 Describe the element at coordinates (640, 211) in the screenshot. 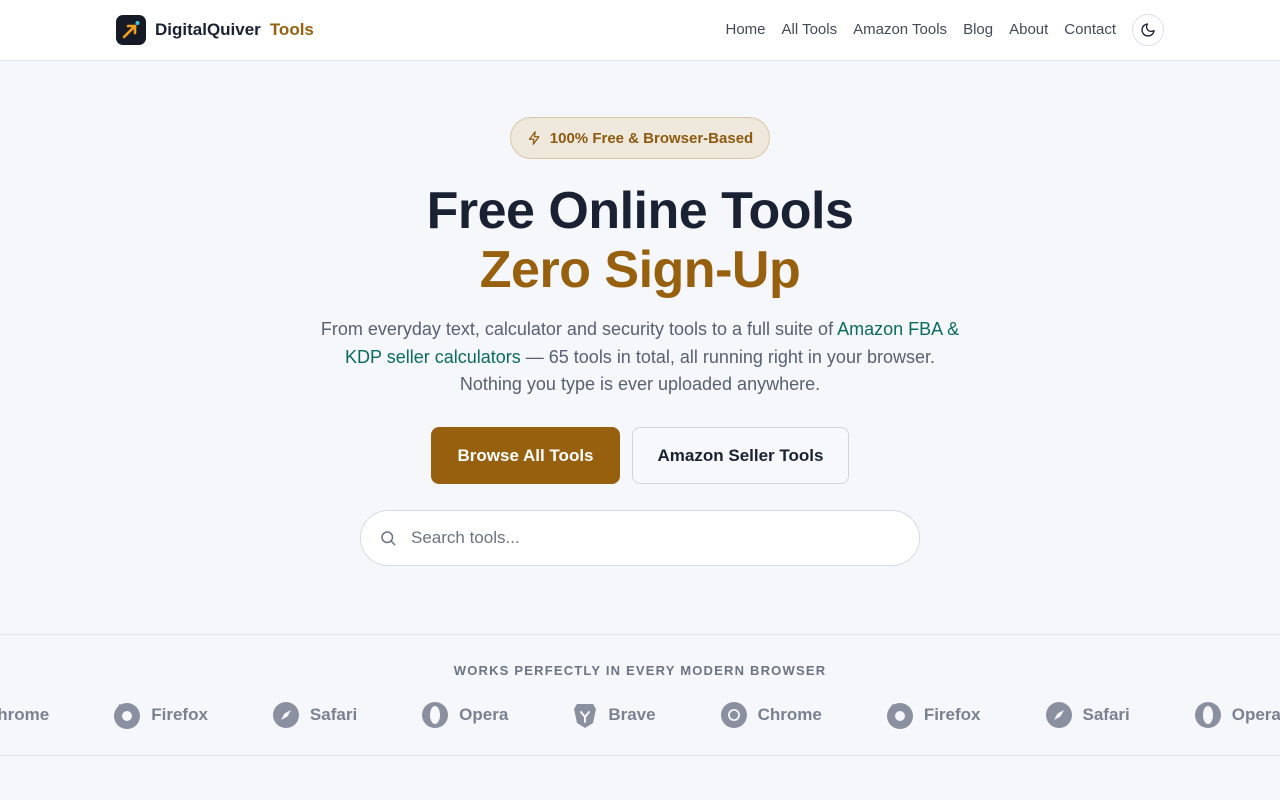

I see `hero-title: Free Online Tools` at that location.